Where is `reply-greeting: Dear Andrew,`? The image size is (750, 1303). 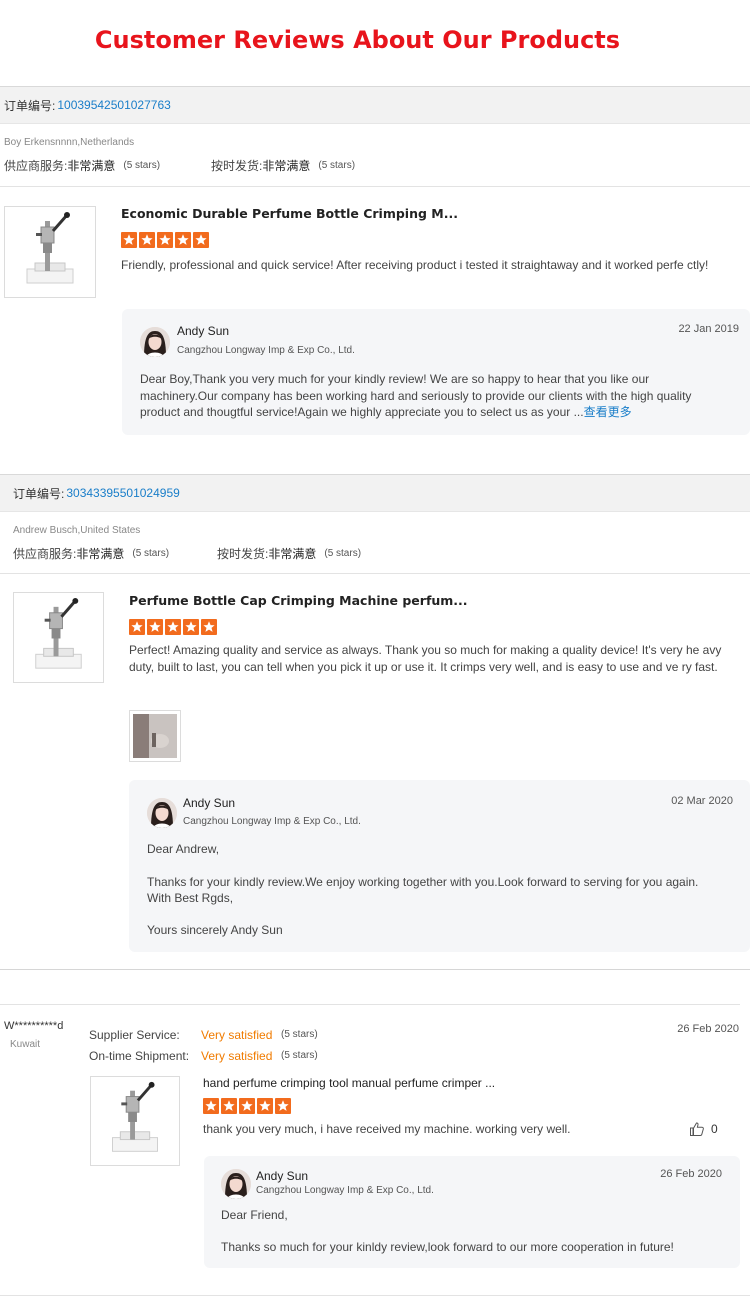
reply-greeting: Dear Andrew, is located at coordinates (183, 849).